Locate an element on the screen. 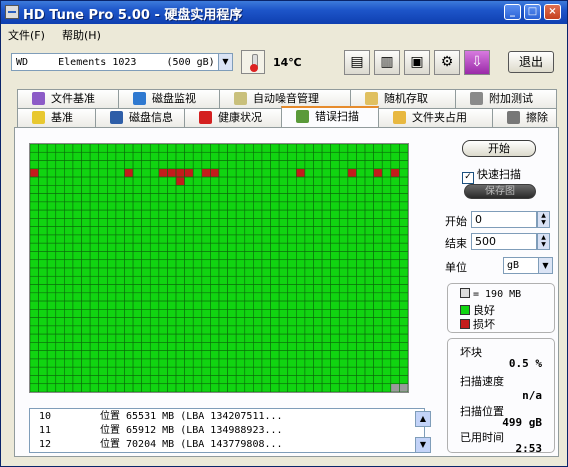 The image size is (568, 467). tab-folder-usage: 文件夹占用 is located at coordinates (435, 117).